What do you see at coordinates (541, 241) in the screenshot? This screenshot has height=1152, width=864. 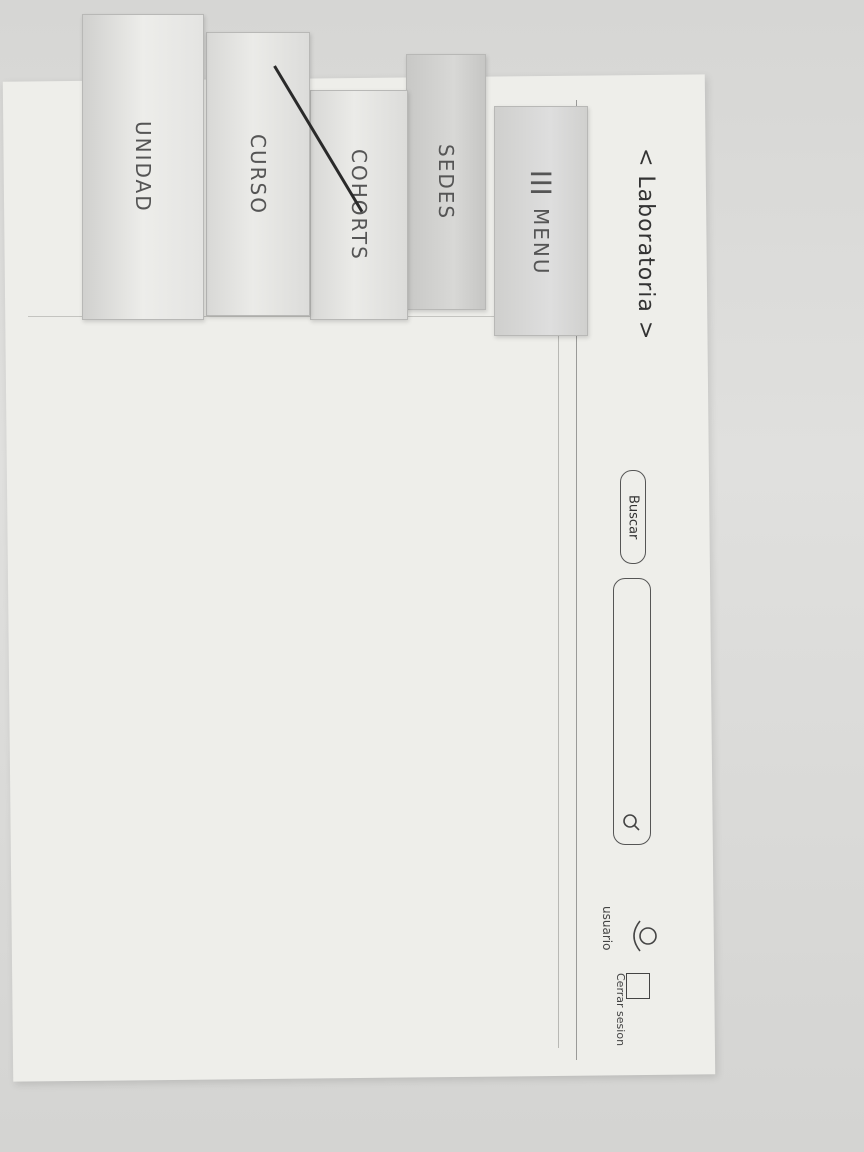 I see `tab-menu-label: MENU` at bounding box center [541, 241].